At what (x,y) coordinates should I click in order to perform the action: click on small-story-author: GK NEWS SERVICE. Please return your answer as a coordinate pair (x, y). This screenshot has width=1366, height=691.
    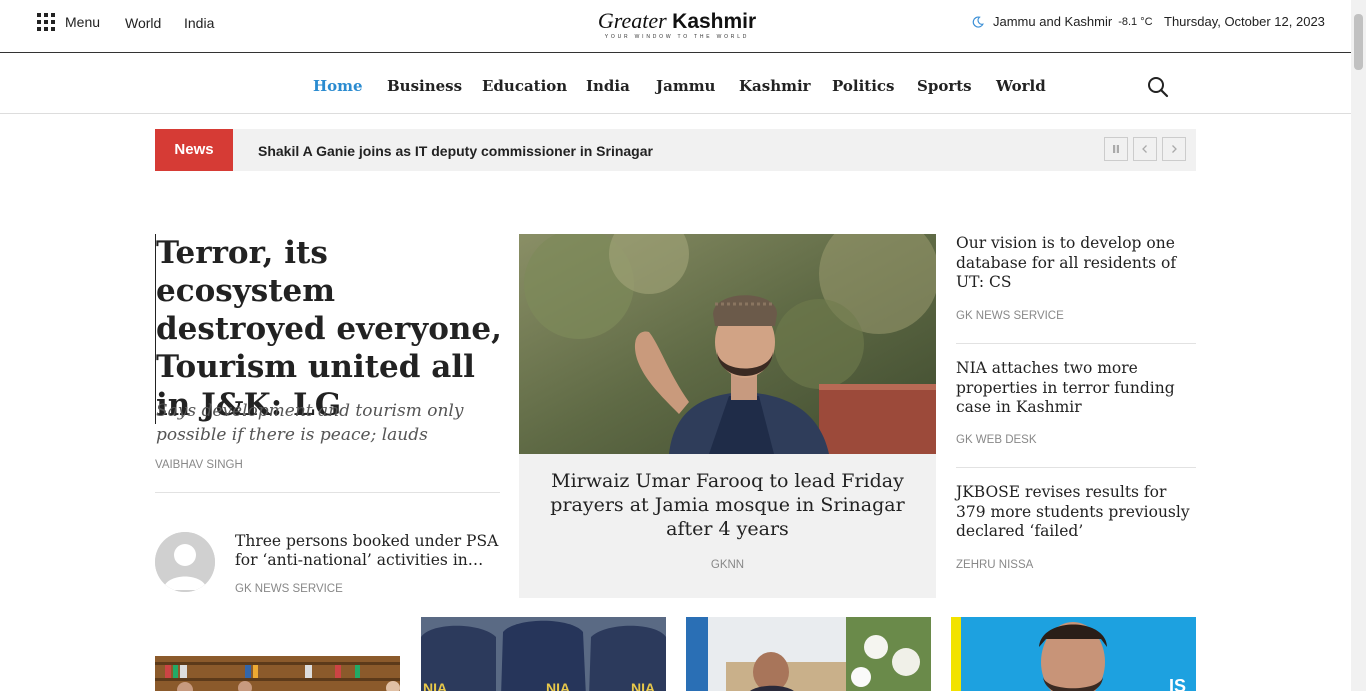
    Looking at the image, I should click on (289, 589).